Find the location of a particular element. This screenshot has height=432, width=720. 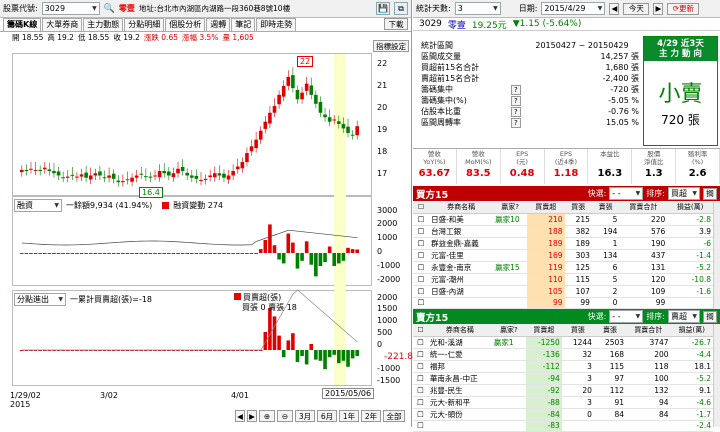

download-button: 下載 is located at coordinates (396, 24).